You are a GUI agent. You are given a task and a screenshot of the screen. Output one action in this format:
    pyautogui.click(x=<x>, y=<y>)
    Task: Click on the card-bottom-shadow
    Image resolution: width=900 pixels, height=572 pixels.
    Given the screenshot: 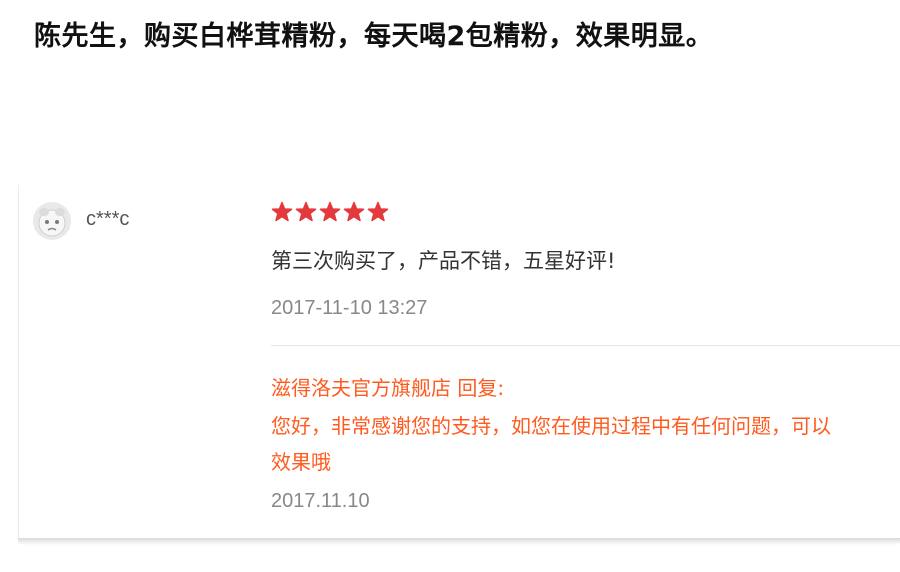 What is the action you would take?
    pyautogui.click(x=459, y=540)
    